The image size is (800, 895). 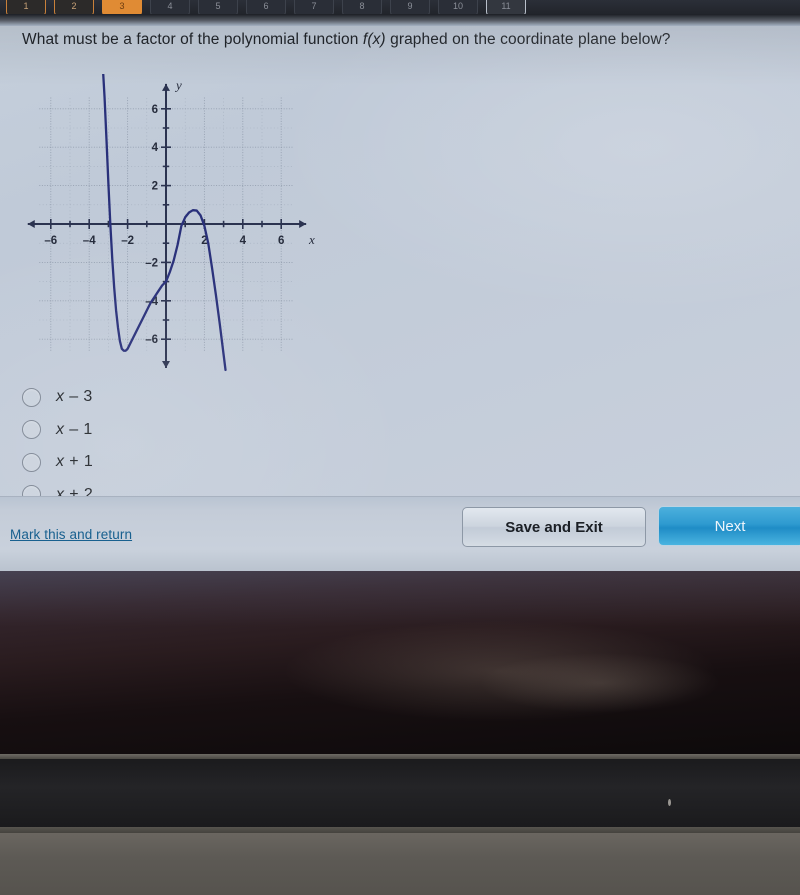 What do you see at coordinates (176, 397) in the screenshot?
I see `answer-choice-1: x – 3` at bounding box center [176, 397].